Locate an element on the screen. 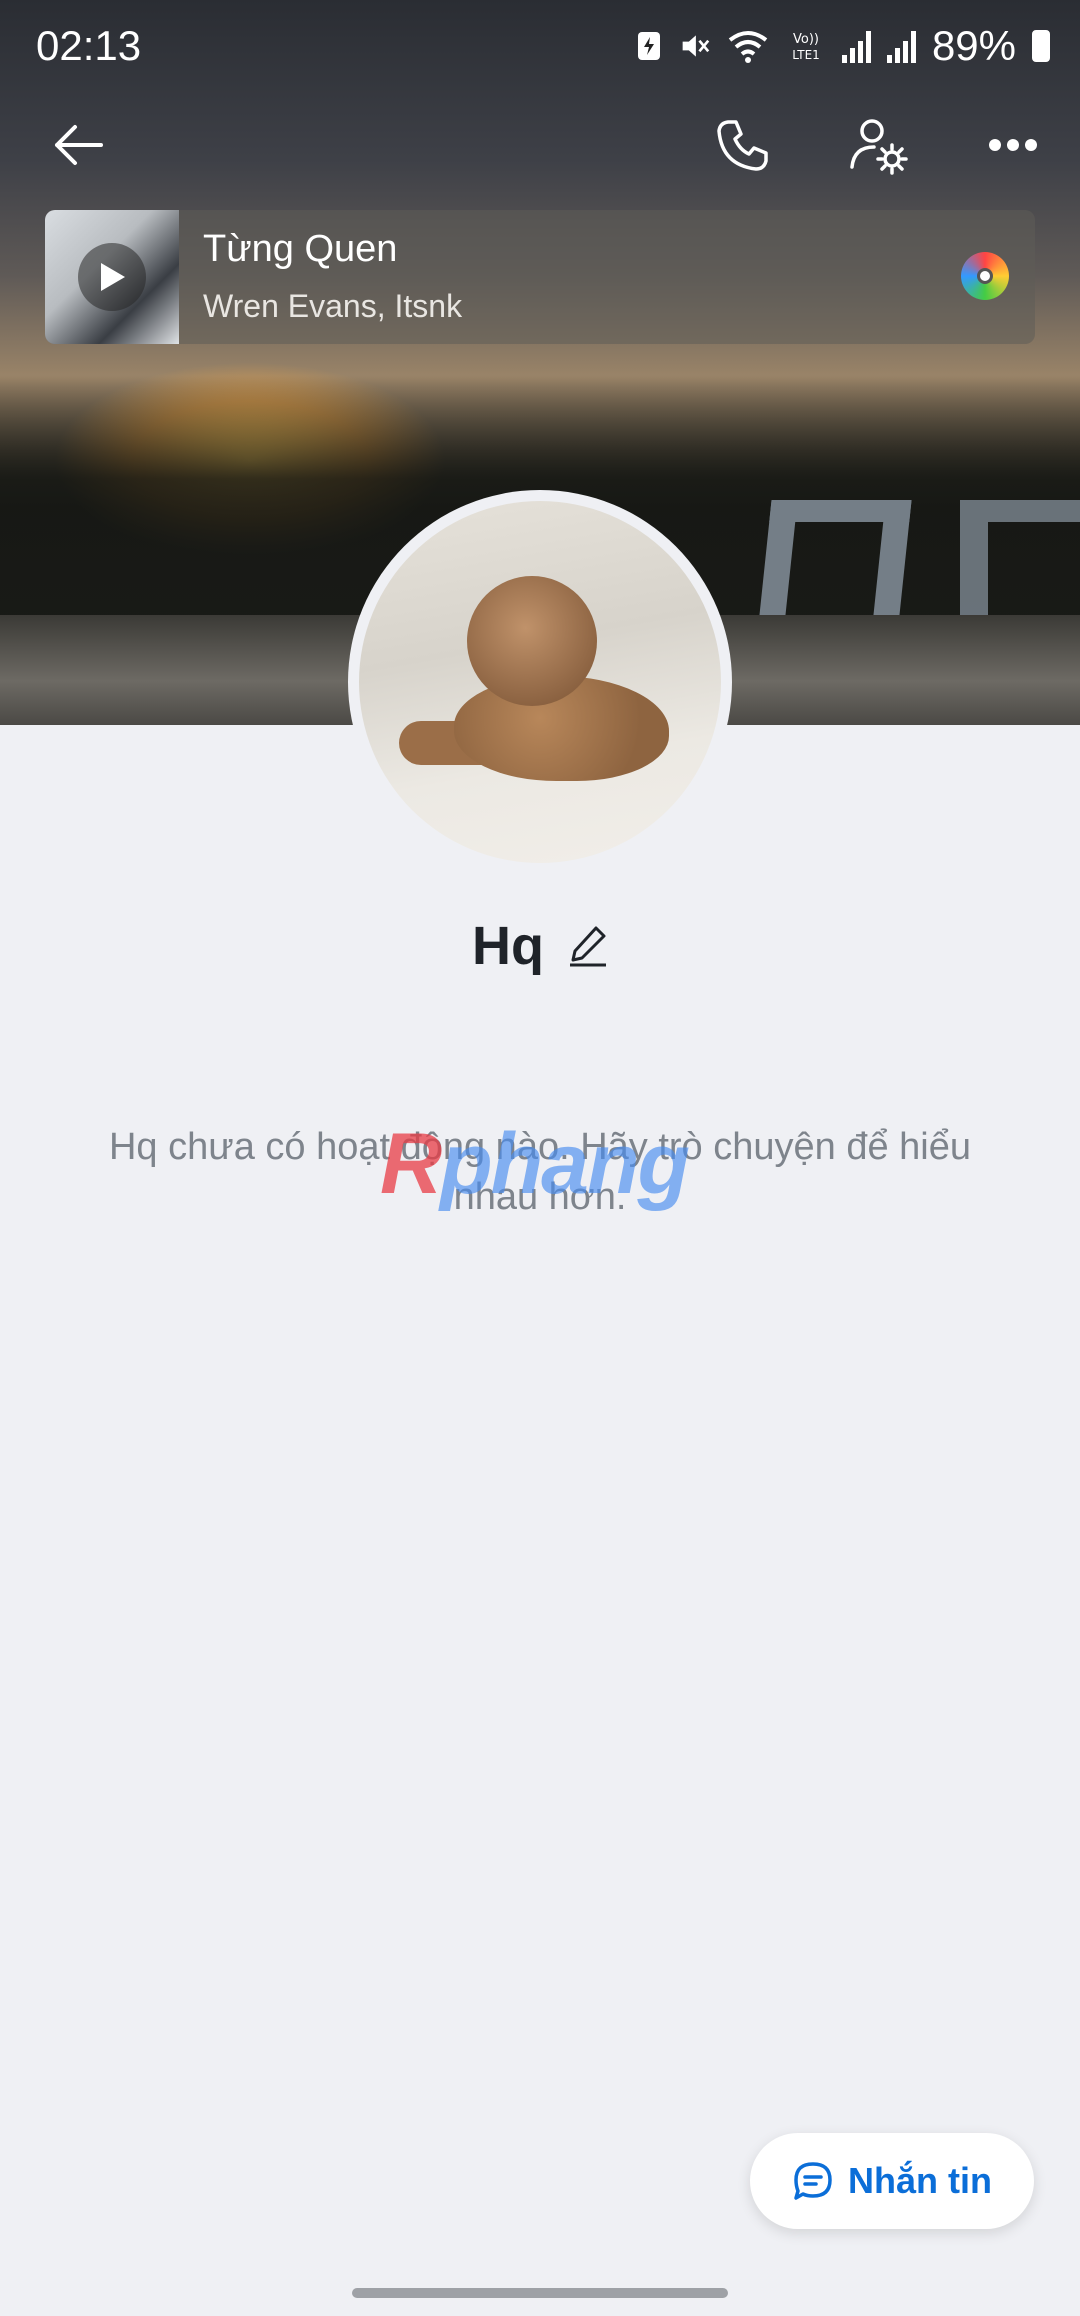 The image size is (1080, 2316). more-icon is located at coordinates (1013, 145).